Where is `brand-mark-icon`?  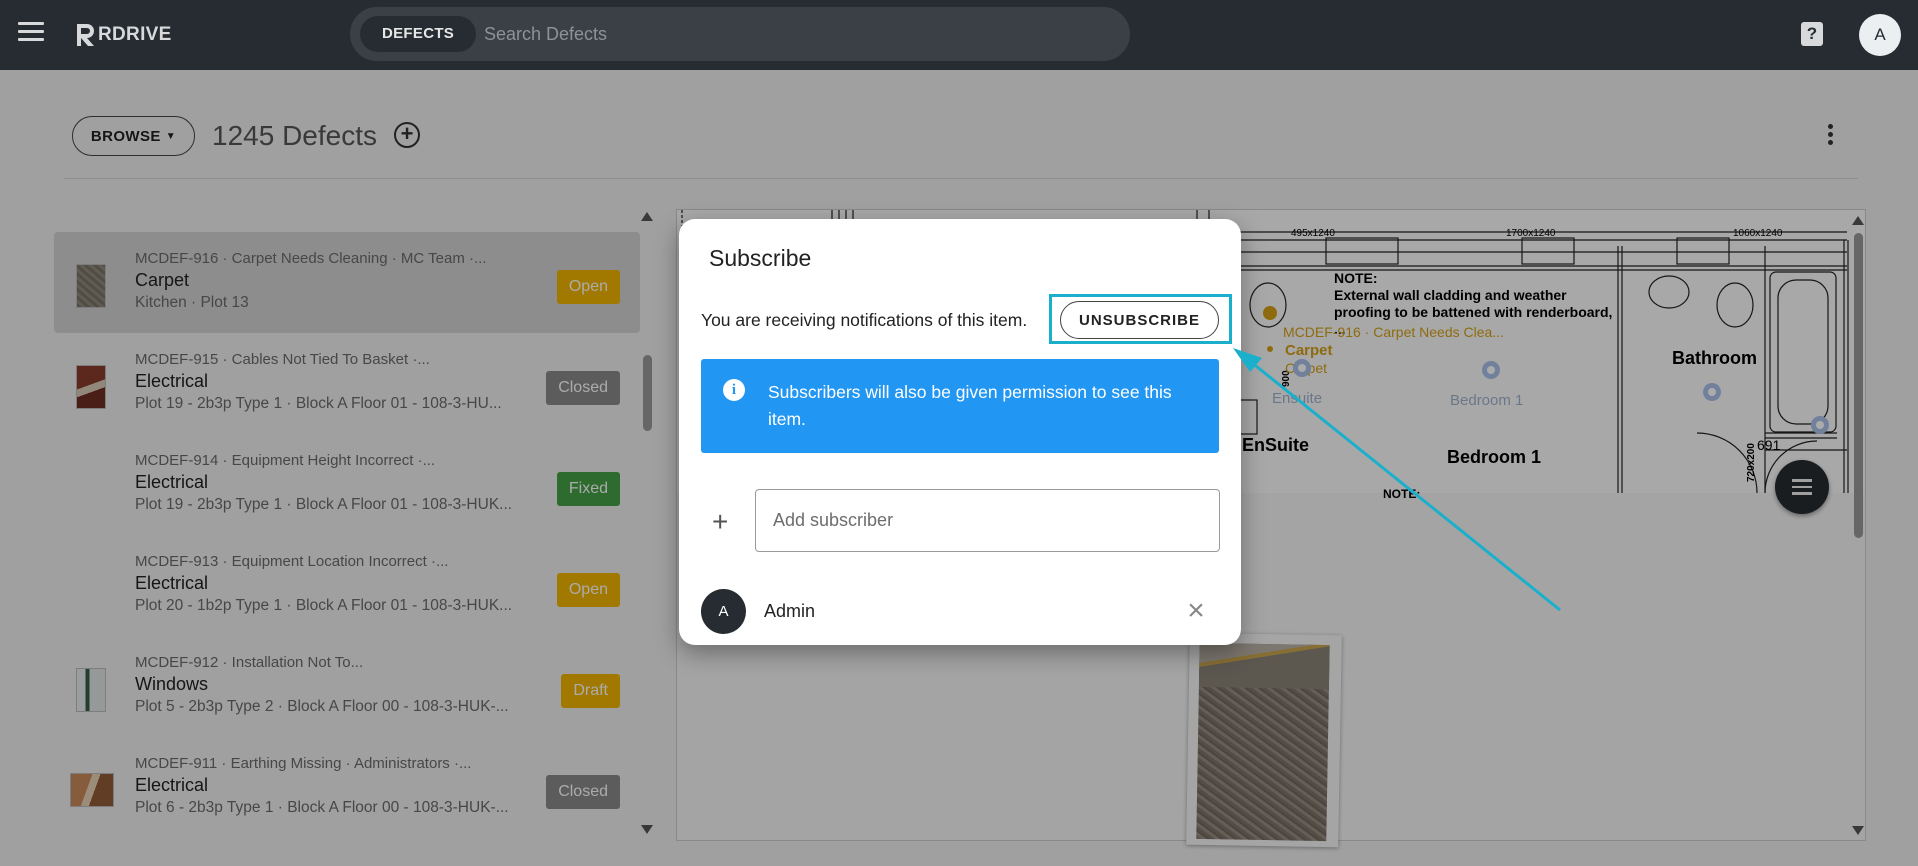
brand-mark-icon is located at coordinates (85, 35).